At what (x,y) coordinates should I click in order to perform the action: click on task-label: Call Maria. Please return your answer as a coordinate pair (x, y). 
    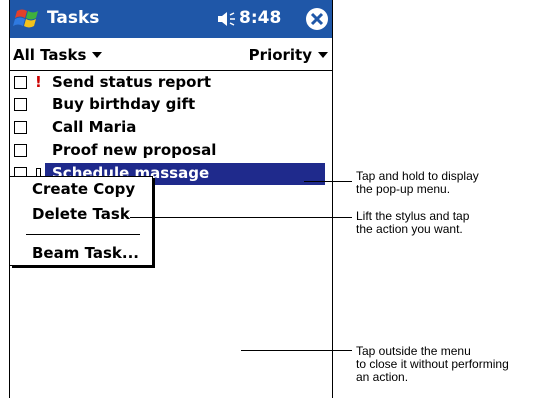
    Looking at the image, I should click on (94, 127).